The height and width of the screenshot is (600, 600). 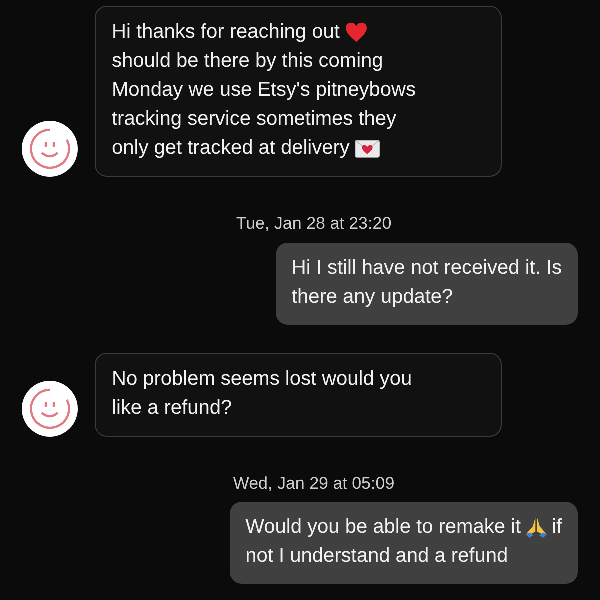 What do you see at coordinates (248, 61) in the screenshot?
I see `message-text: should be there by this coming` at bounding box center [248, 61].